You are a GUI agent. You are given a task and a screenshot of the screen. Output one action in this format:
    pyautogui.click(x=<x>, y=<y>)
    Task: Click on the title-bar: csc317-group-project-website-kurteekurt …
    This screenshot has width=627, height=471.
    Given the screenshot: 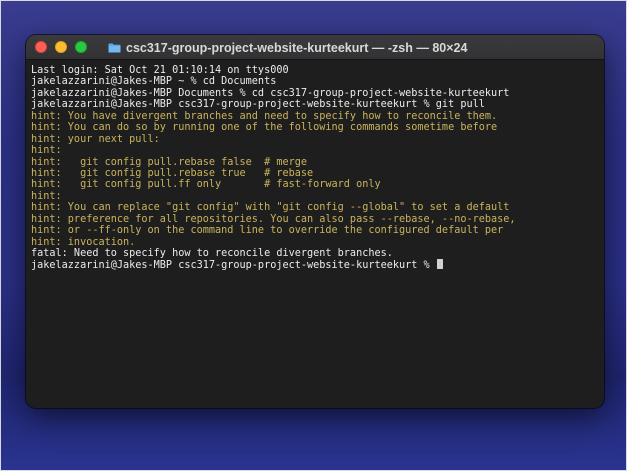 What is the action you would take?
    pyautogui.click(x=315, y=47)
    